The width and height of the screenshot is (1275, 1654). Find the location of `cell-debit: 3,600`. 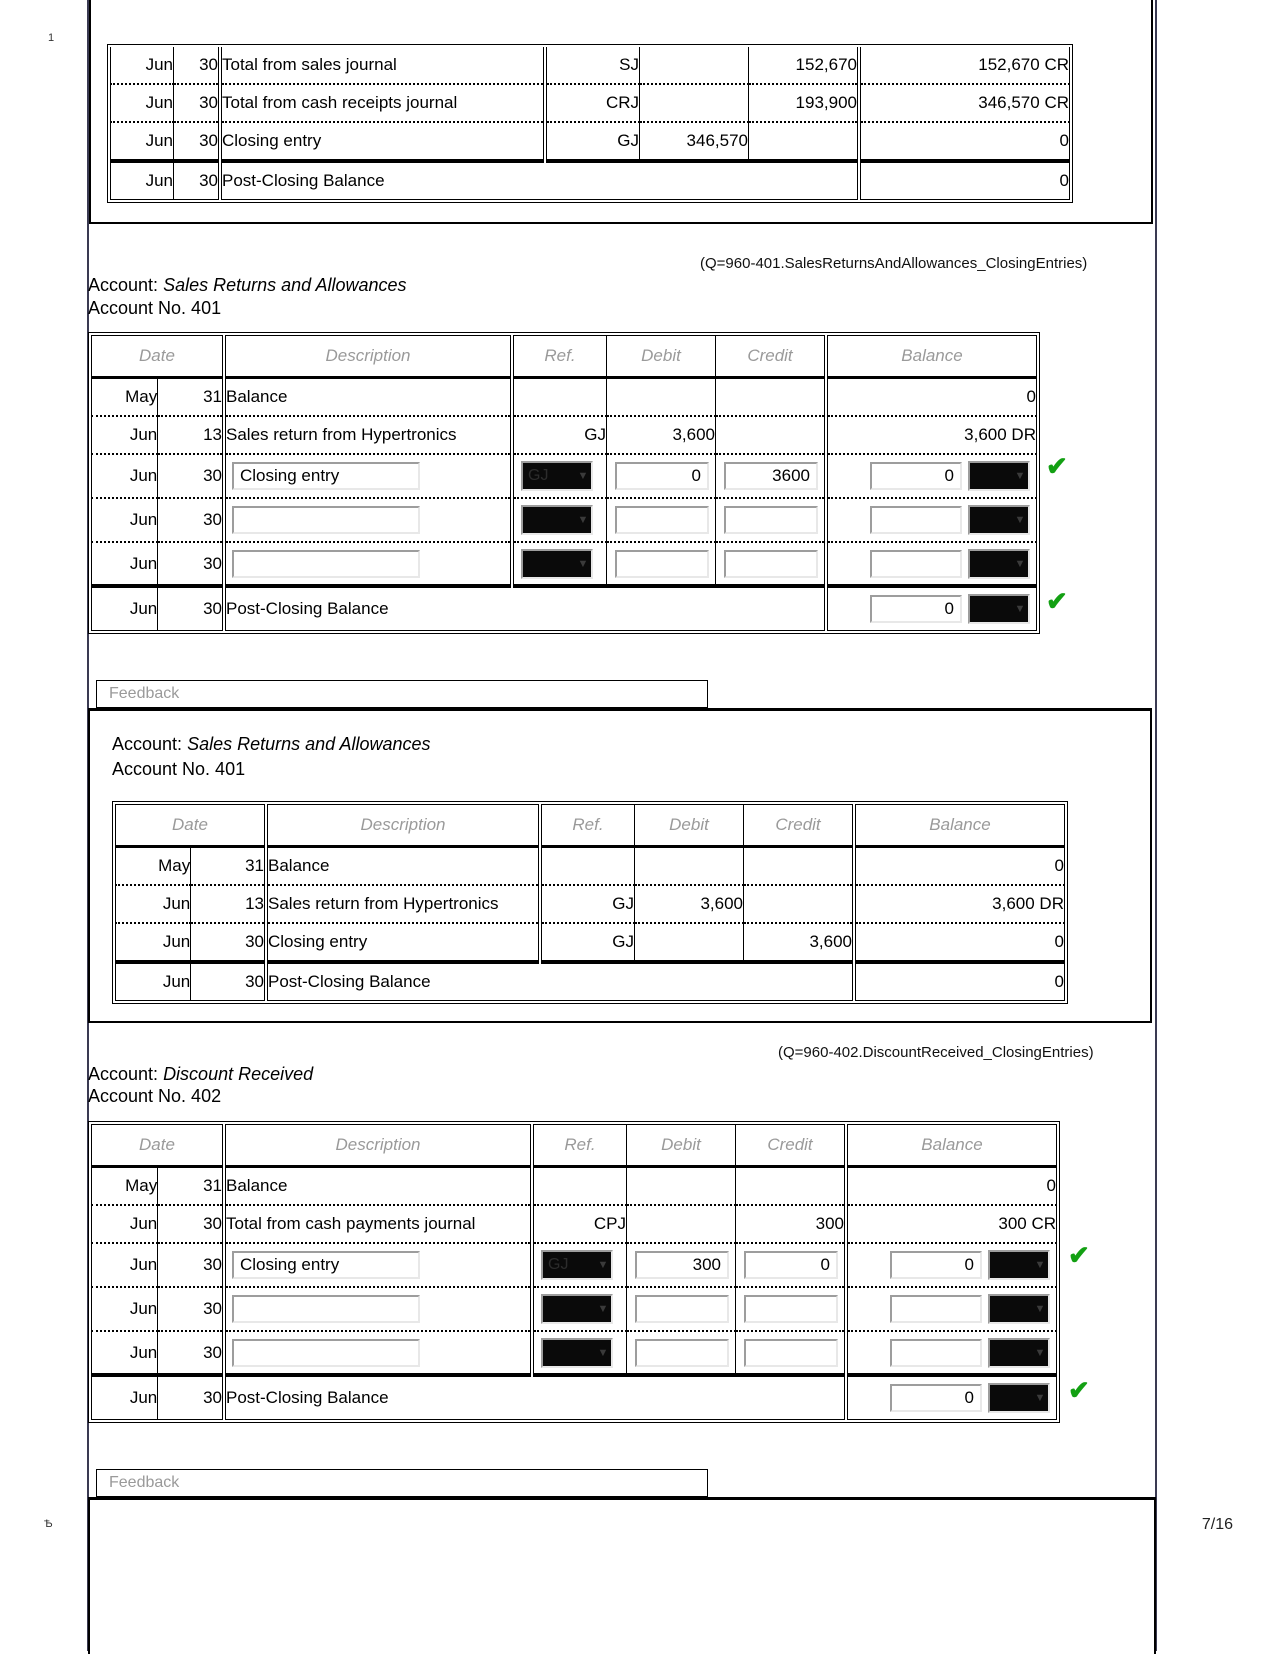

cell-debit: 3,600 is located at coordinates (661, 435).